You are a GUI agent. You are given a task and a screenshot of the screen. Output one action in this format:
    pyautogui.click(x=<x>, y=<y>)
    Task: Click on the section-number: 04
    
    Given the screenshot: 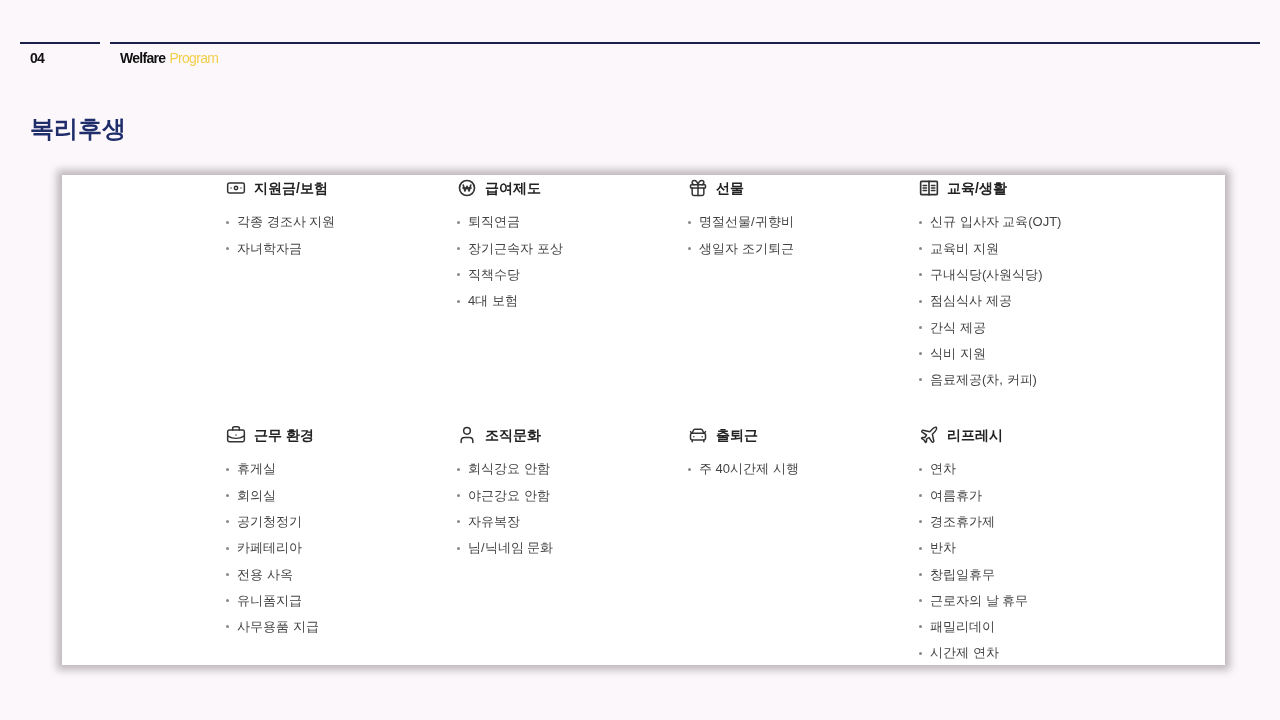 What is the action you would take?
    pyautogui.click(x=37, y=58)
    